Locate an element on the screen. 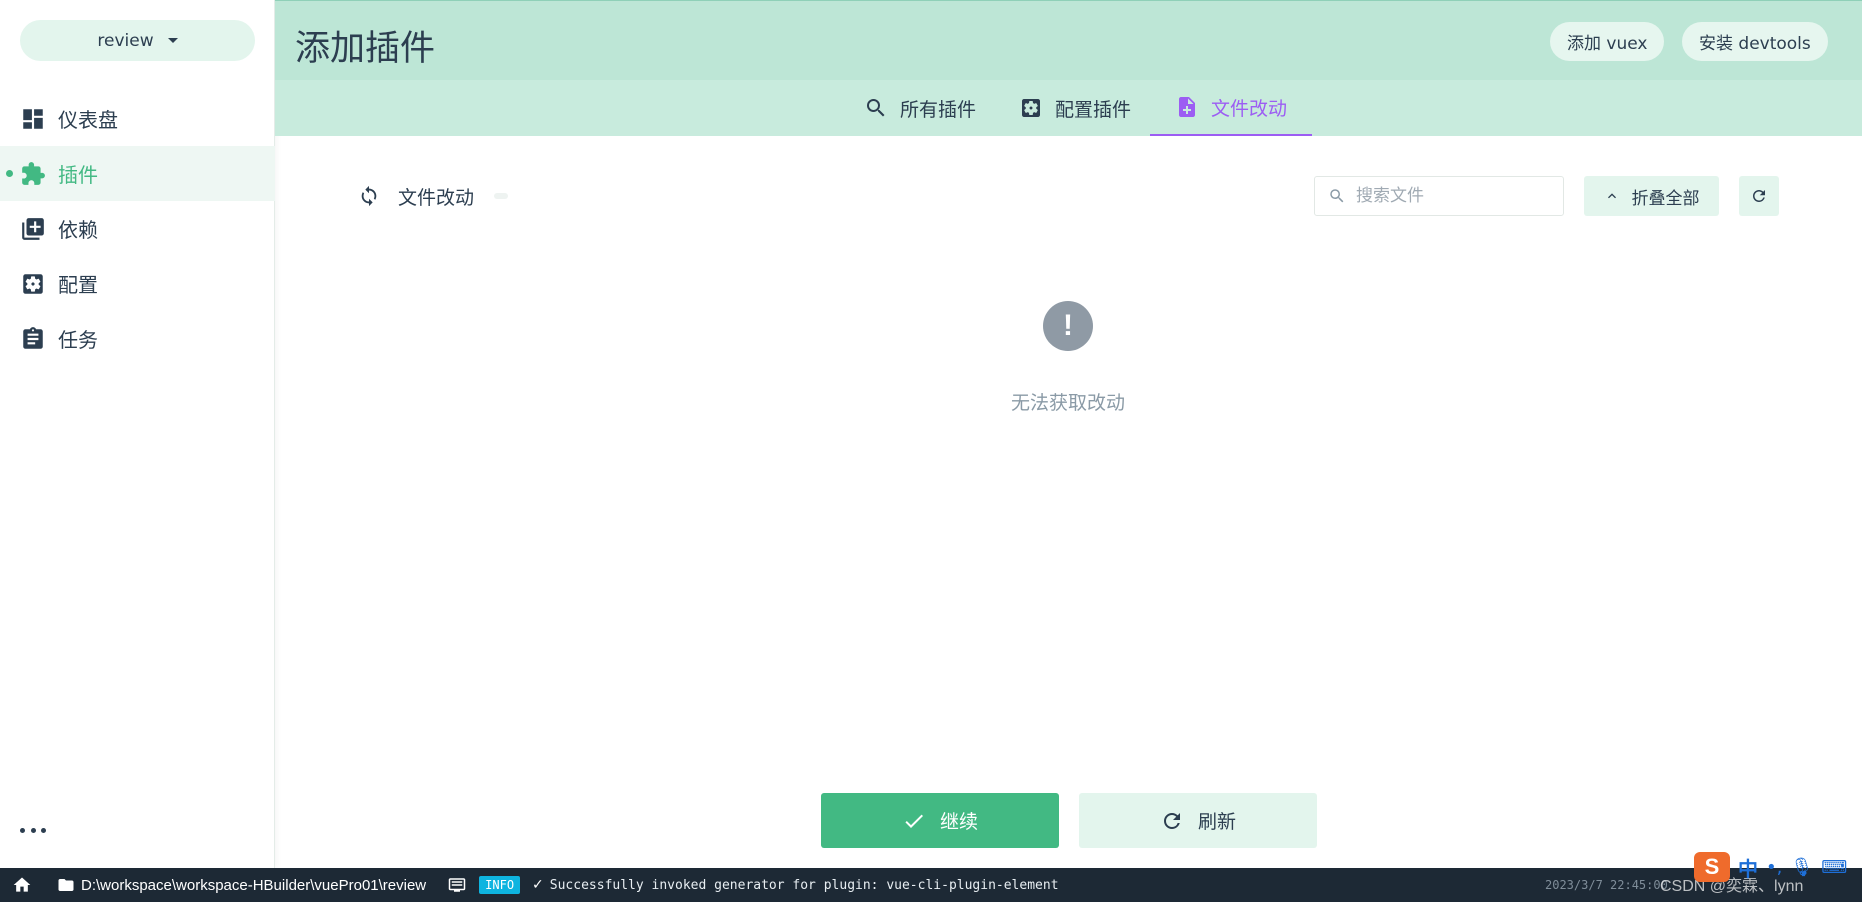 The height and width of the screenshot is (902, 1862). puzzle-icon is located at coordinates (33, 174).